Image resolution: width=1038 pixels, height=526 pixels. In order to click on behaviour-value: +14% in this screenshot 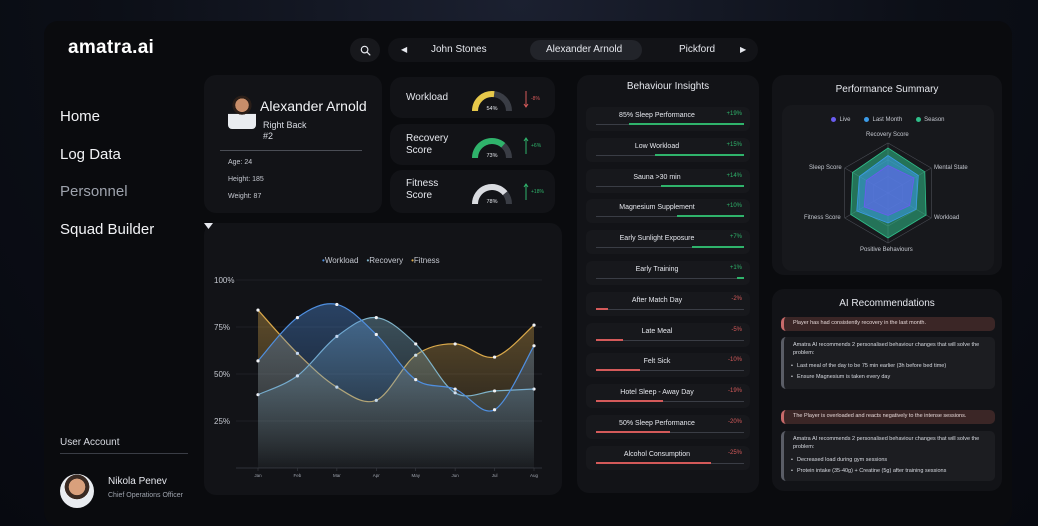, I will do `click(734, 175)`.